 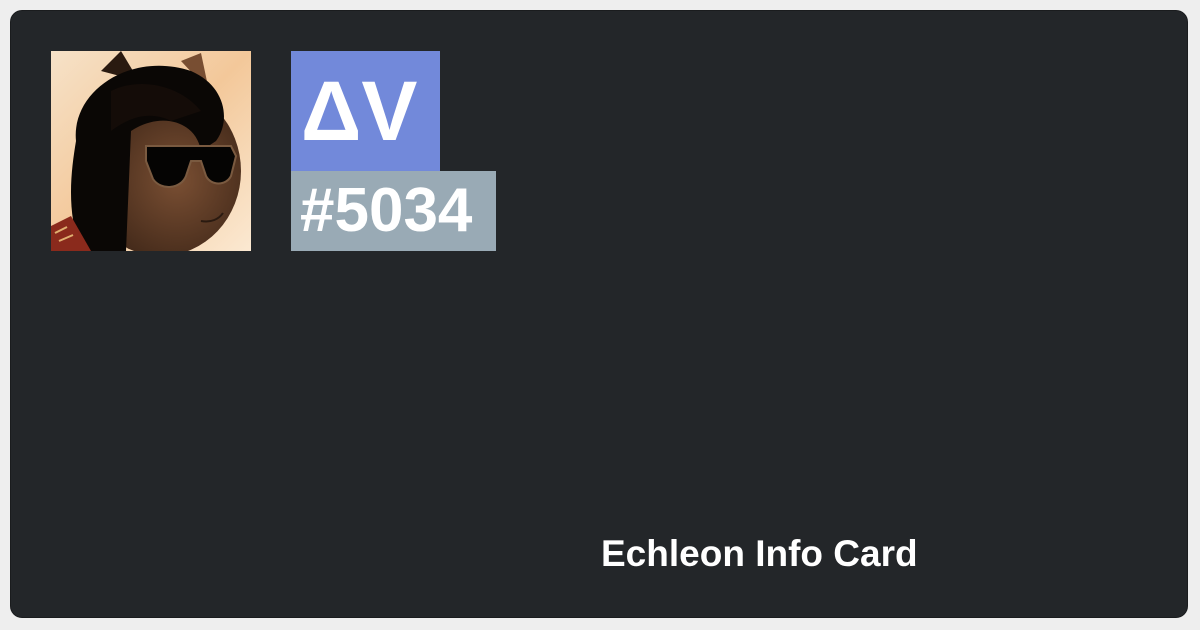 What do you see at coordinates (759, 553) in the screenshot?
I see `card-title: Echleon Info Card` at bounding box center [759, 553].